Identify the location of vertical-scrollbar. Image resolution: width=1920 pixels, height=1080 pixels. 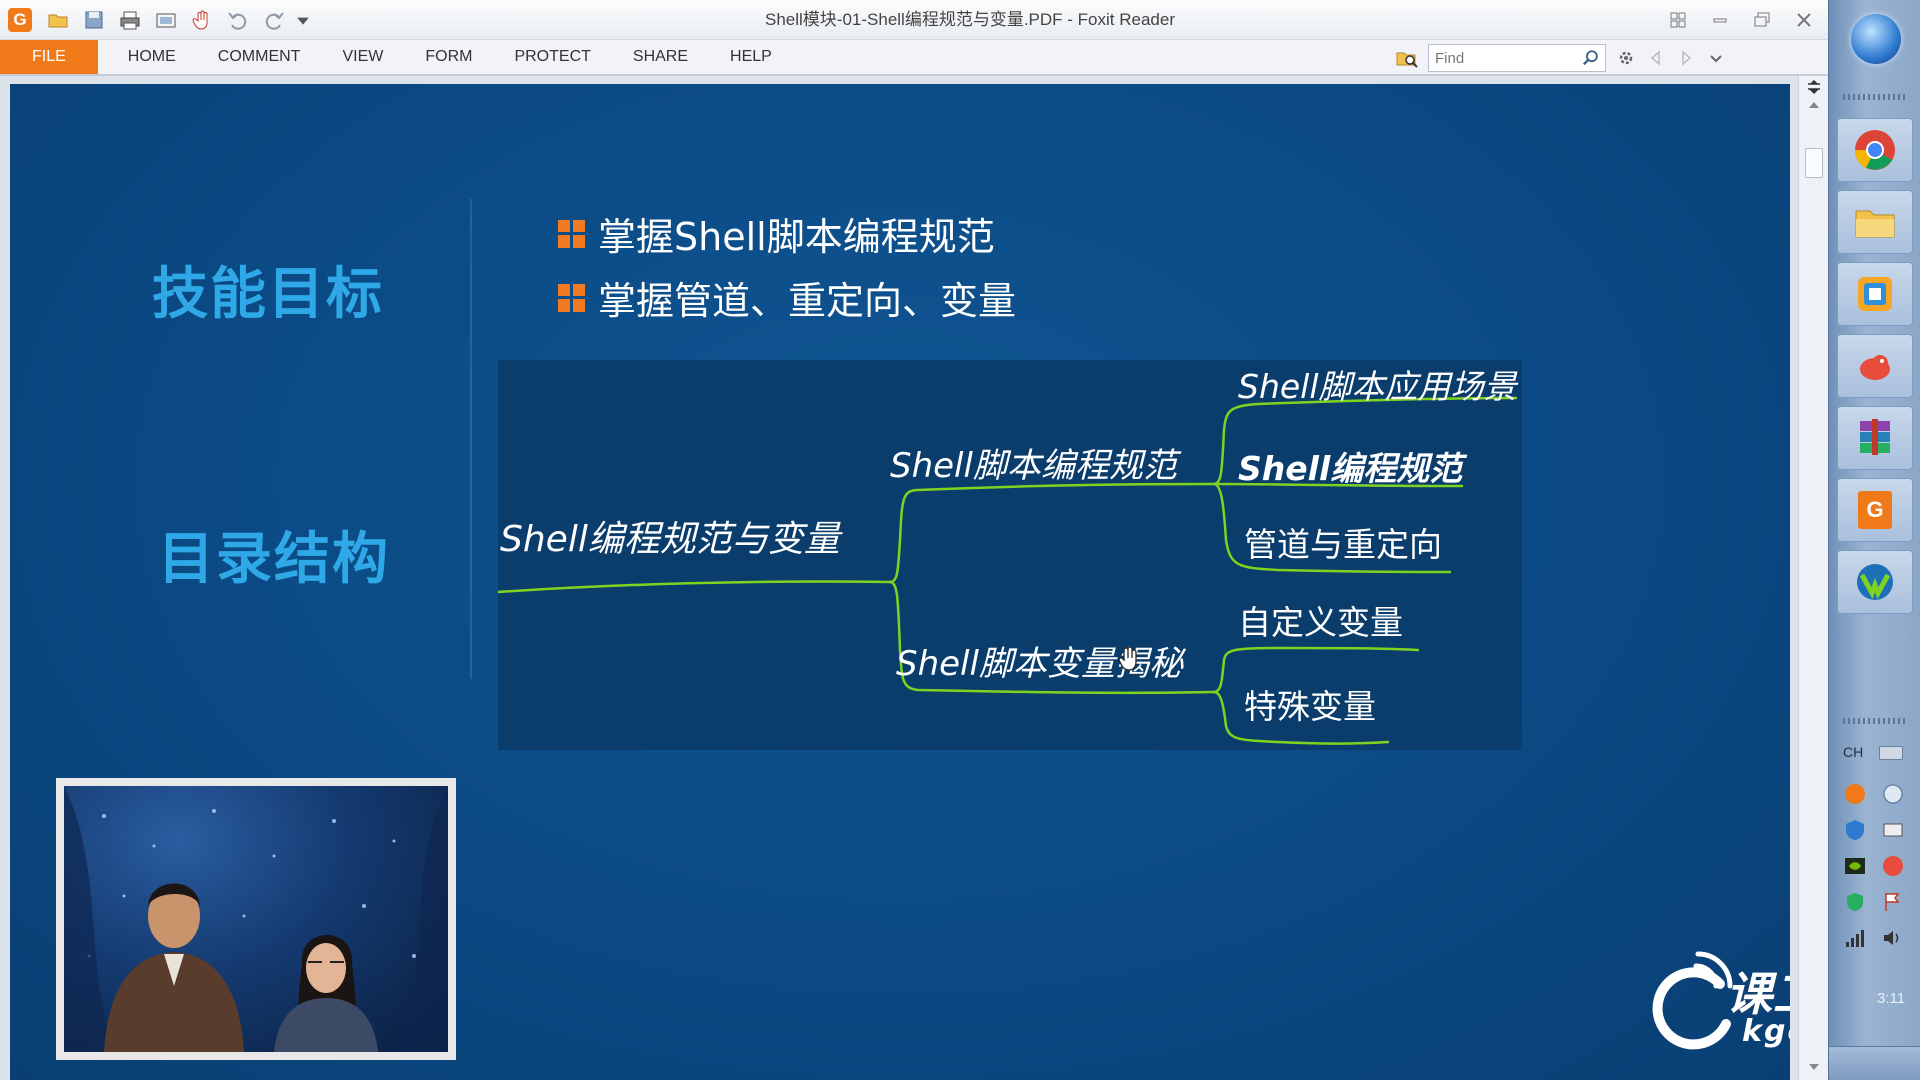
(1813, 578).